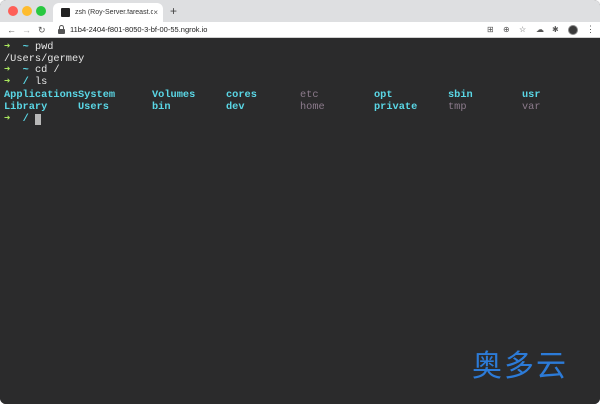 The image size is (600, 404). I want to click on ls-entry: dev, so click(235, 106).